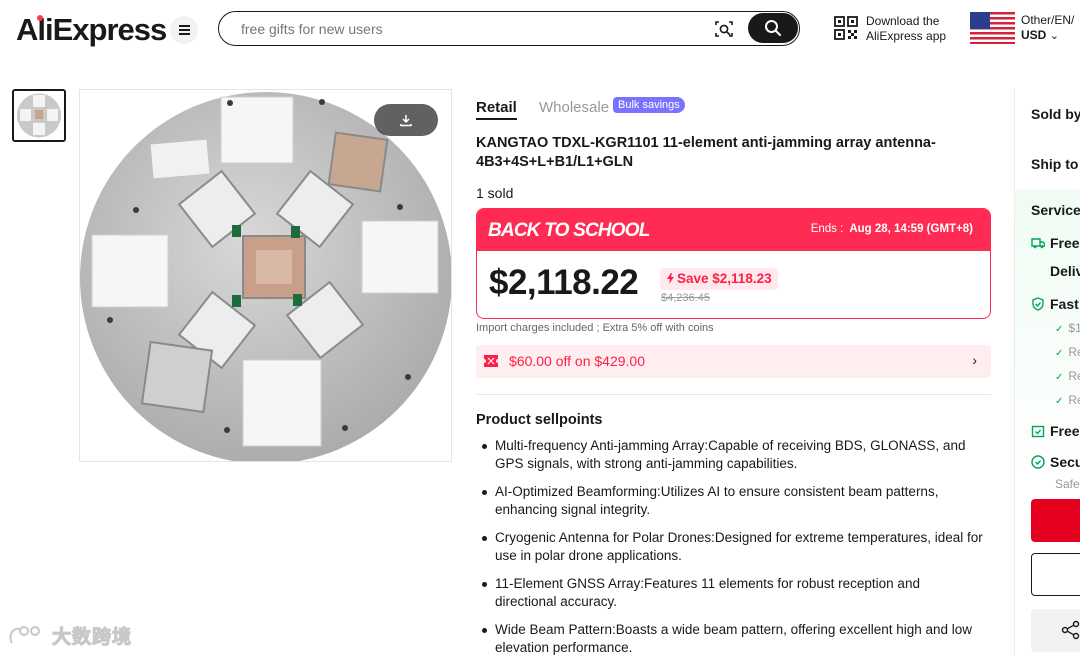 This screenshot has height=656, width=1080. I want to click on fast-sub-3: ✓ Re, so click(1067, 376).